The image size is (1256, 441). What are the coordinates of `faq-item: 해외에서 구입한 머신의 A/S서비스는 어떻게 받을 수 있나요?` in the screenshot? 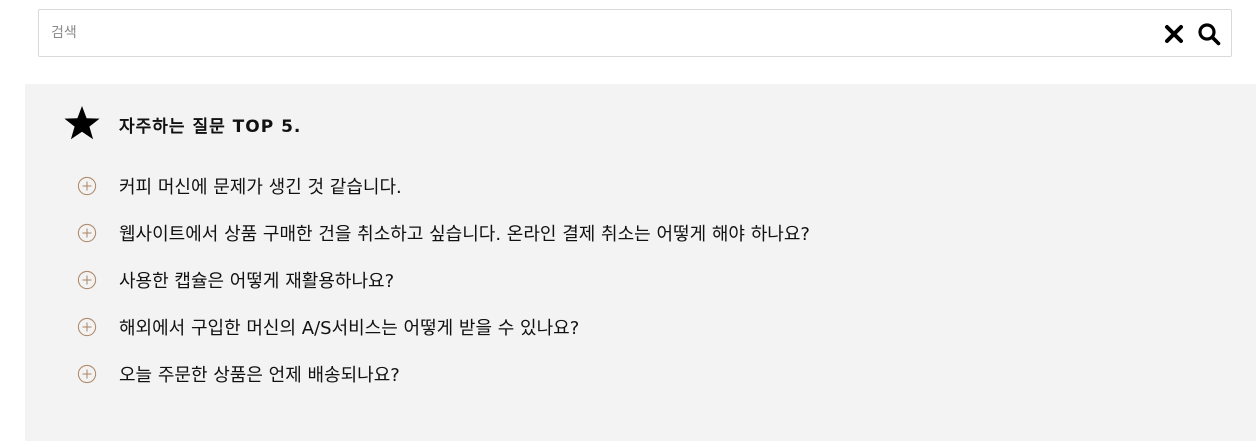 It's located at (443, 326).